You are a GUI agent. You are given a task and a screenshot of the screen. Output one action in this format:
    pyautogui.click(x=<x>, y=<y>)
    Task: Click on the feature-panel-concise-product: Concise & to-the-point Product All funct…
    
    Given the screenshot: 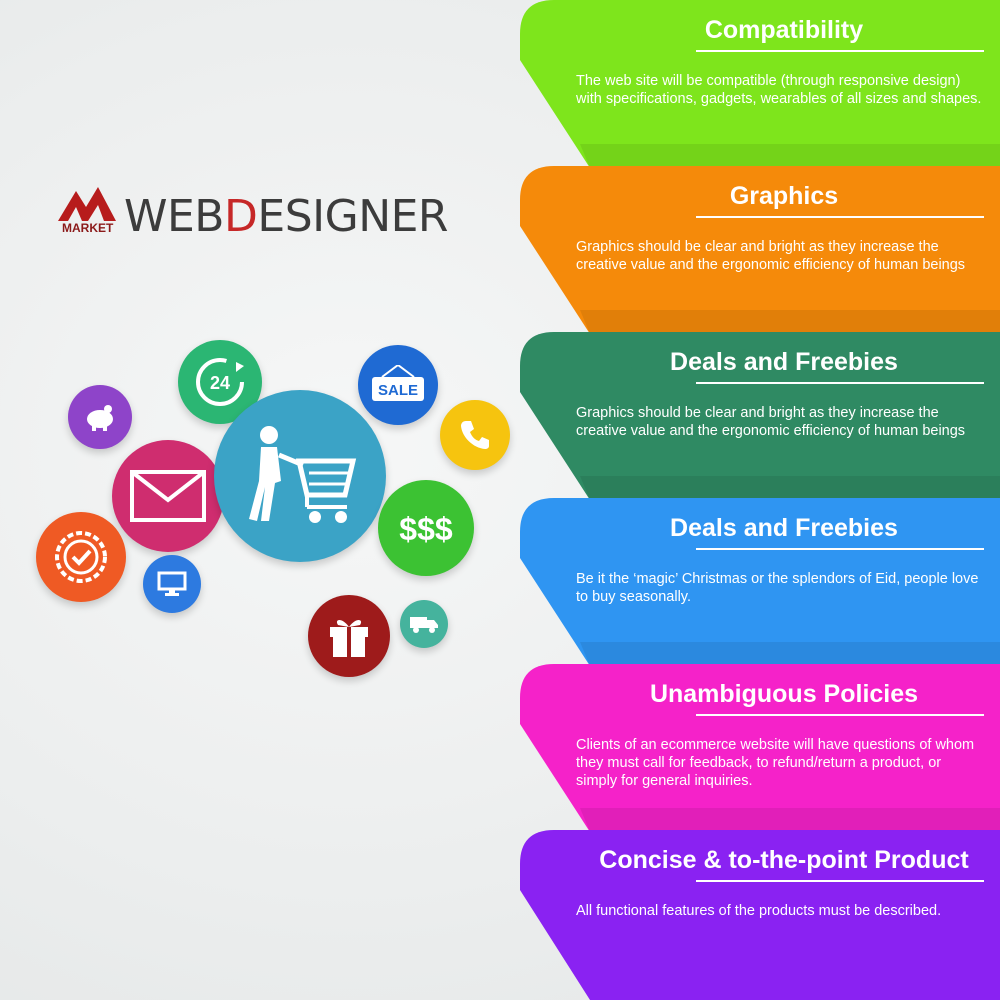 What is the action you would take?
    pyautogui.click(x=760, y=915)
    